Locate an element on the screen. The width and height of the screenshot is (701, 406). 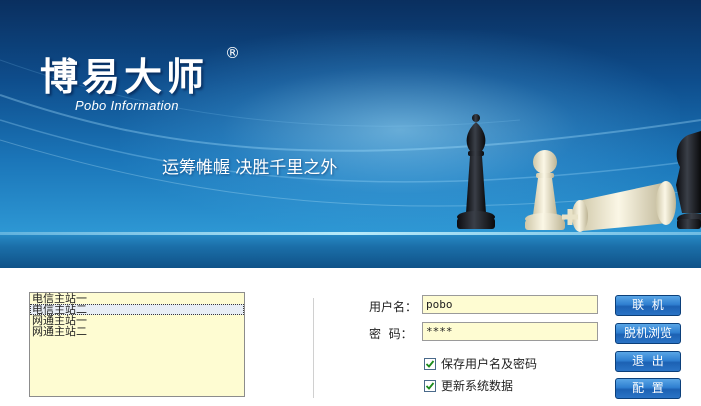
fallen-white-king-icon is located at coordinates (619, 206).